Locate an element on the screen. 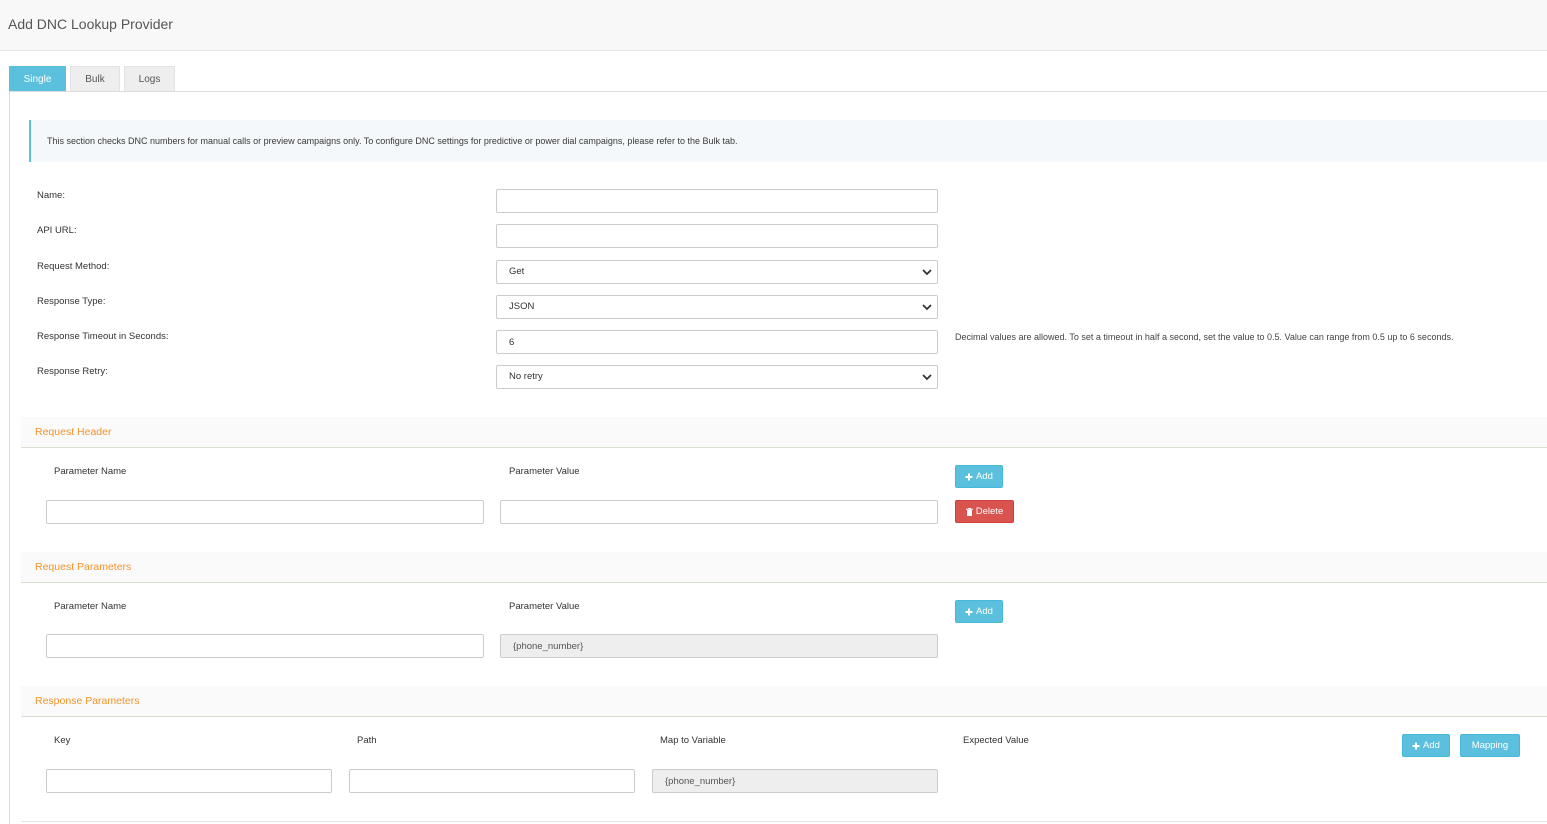 This screenshot has width=1547, height=824. request-parameters-name-input is located at coordinates (265, 646).